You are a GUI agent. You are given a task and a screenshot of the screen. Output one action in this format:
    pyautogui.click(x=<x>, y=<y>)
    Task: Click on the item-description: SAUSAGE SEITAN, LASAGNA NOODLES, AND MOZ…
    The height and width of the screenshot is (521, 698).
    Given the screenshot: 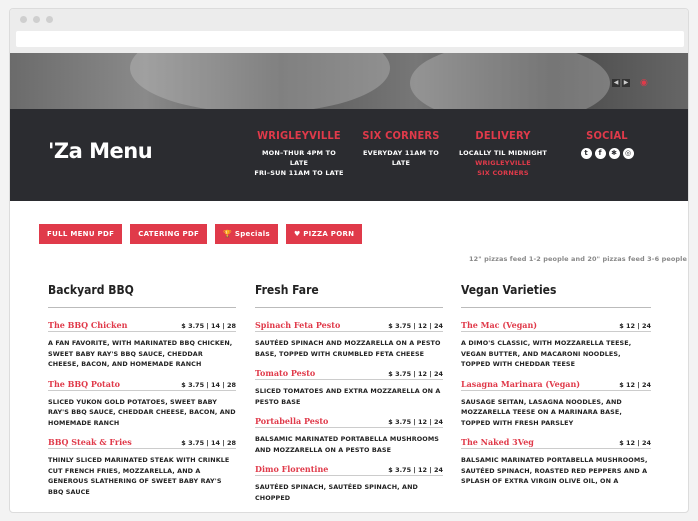 What is the action you would take?
    pyautogui.click(x=541, y=412)
    